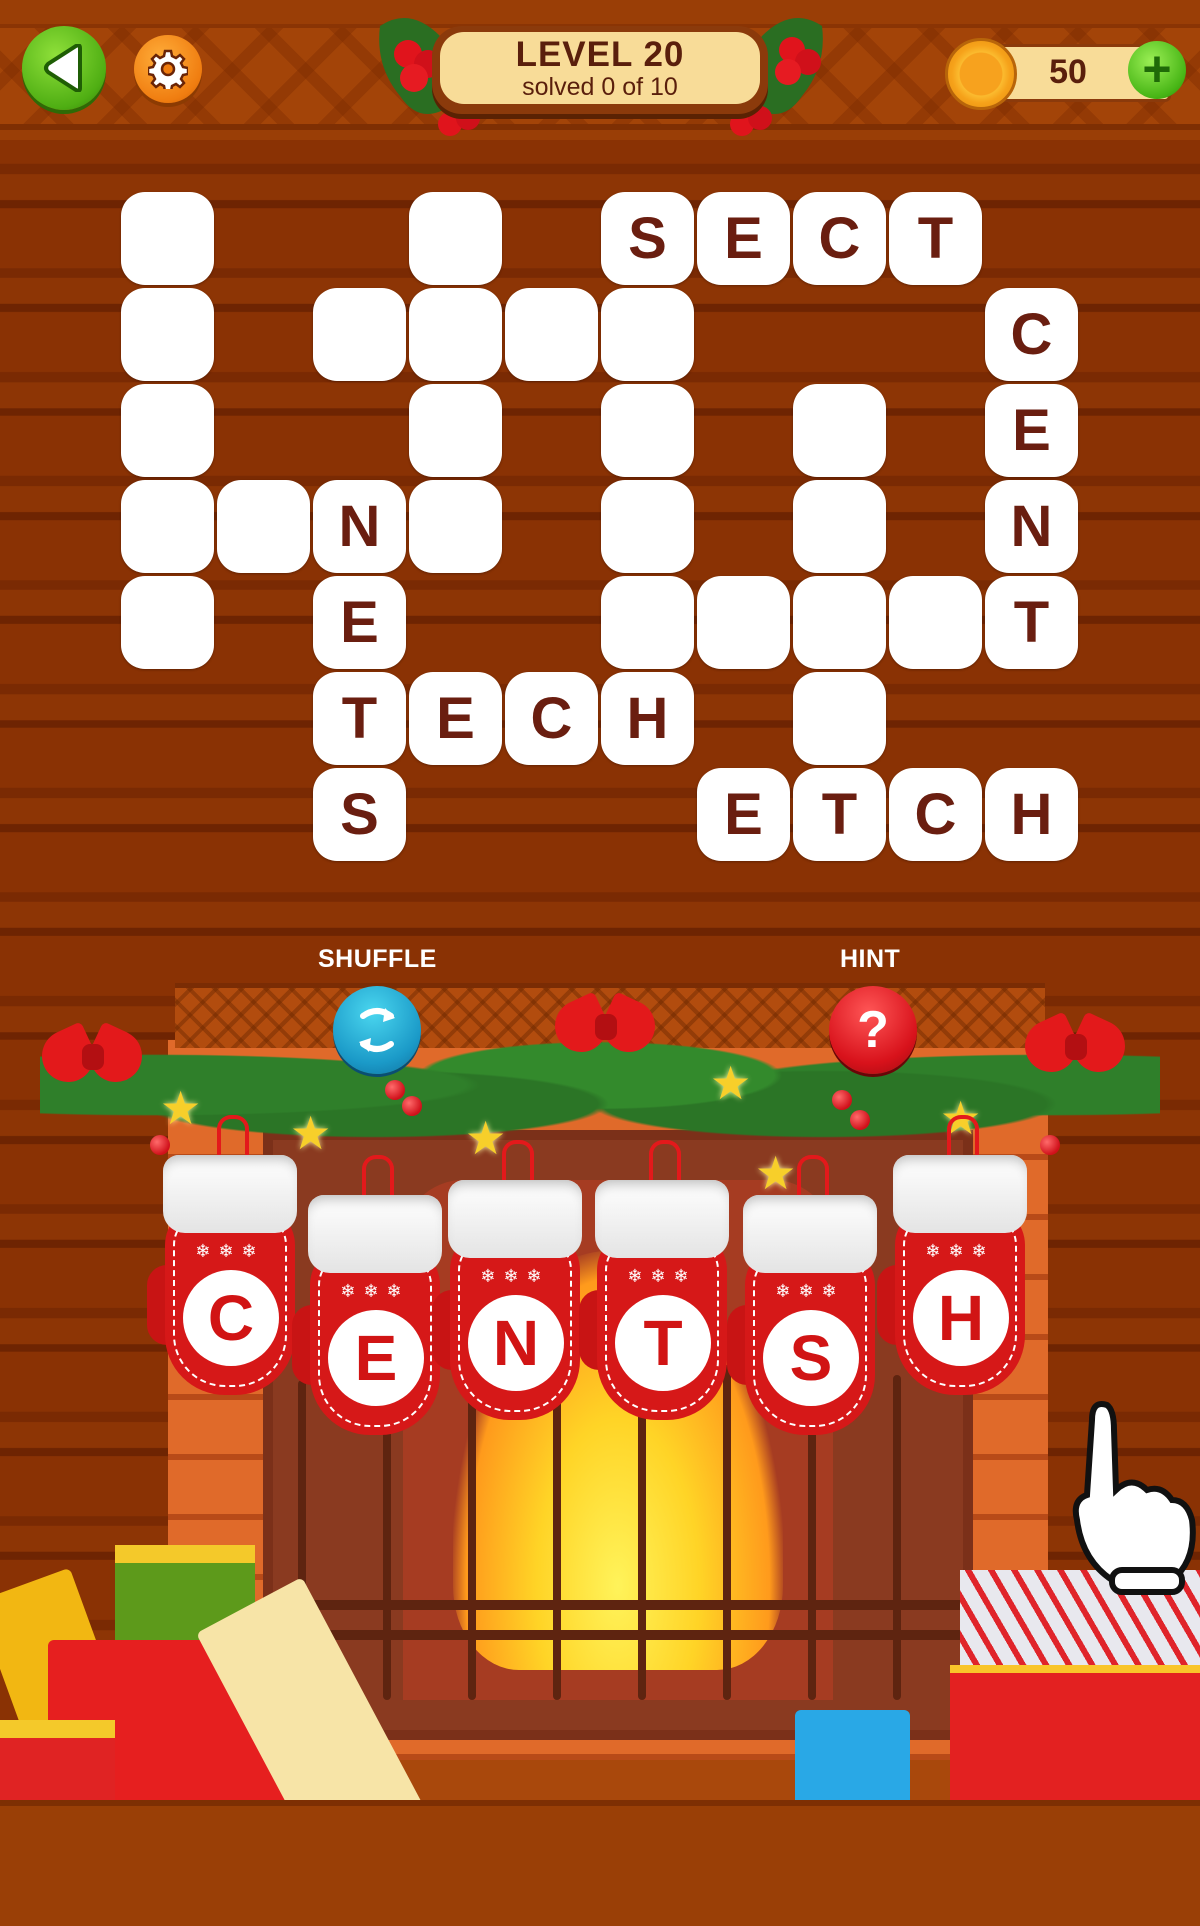  I want to click on letter-mitten: ❄❄❄ N, so click(507, 1280).